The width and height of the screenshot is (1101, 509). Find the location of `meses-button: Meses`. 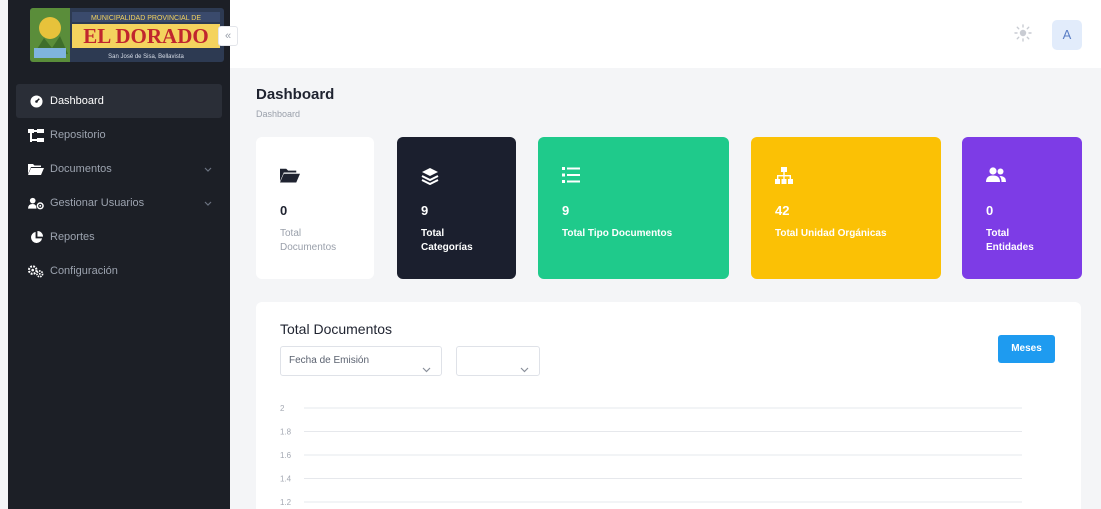

meses-button: Meses is located at coordinates (1026, 349).